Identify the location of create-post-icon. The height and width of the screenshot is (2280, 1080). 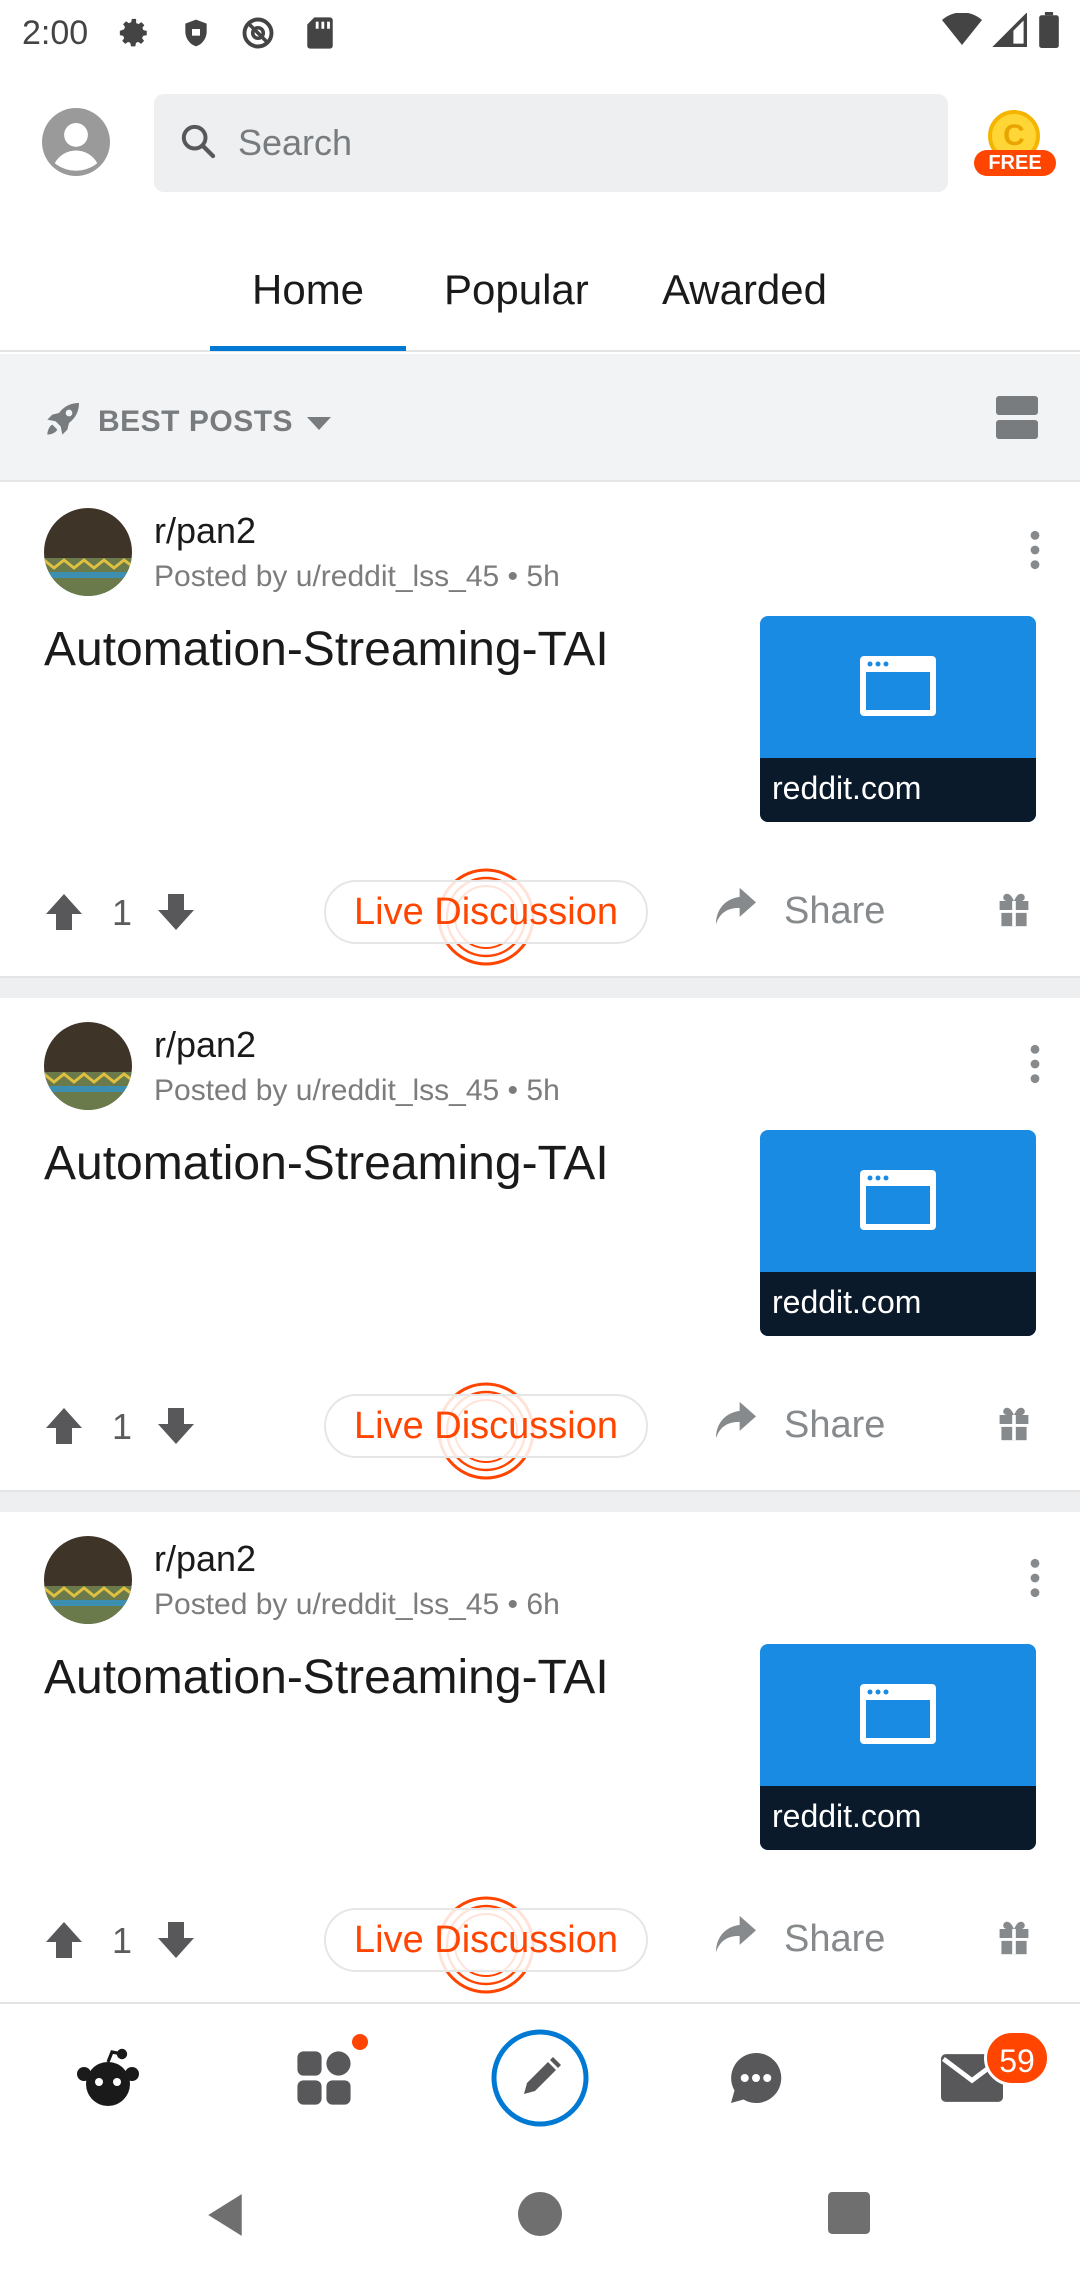
(540, 2078).